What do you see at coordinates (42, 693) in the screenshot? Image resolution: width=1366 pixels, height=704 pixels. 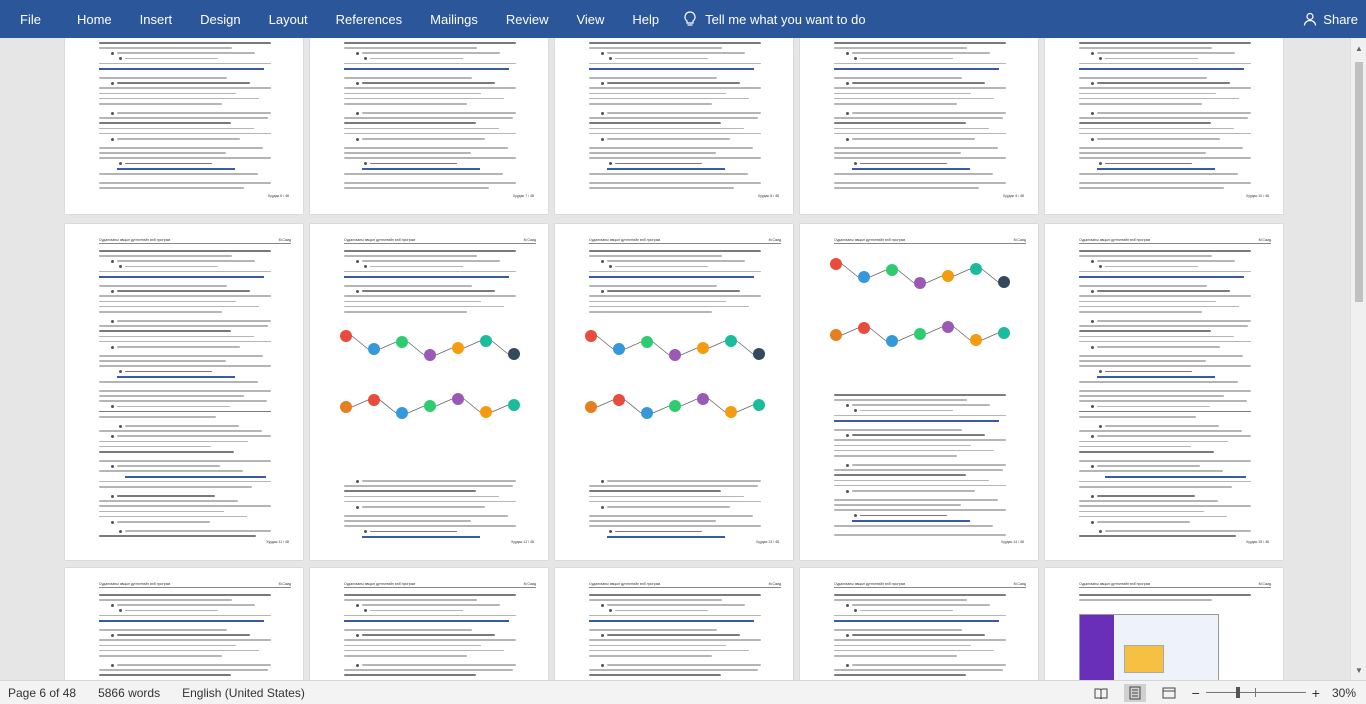 I see `page-count: Page 6 of 48` at bounding box center [42, 693].